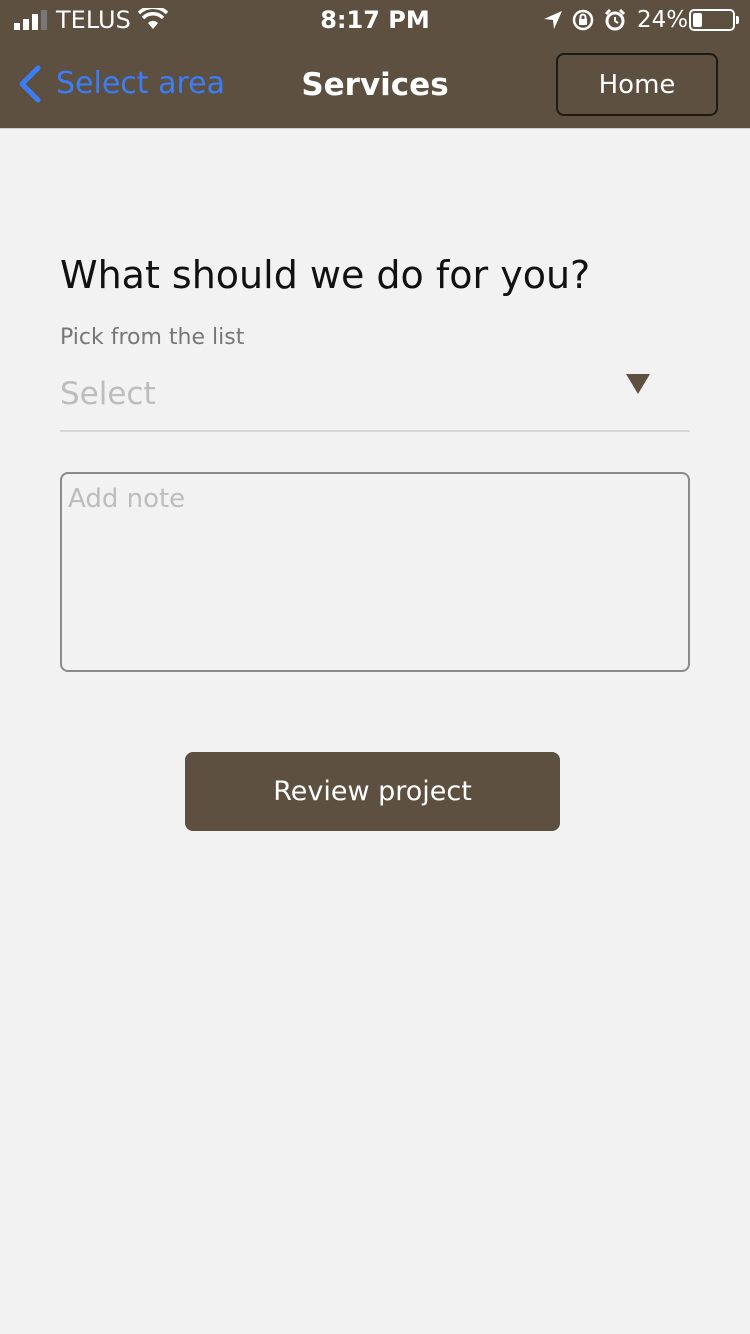 The height and width of the screenshot is (1334, 750). Describe the element at coordinates (375, 401) in the screenshot. I see `service-select: Select` at that location.